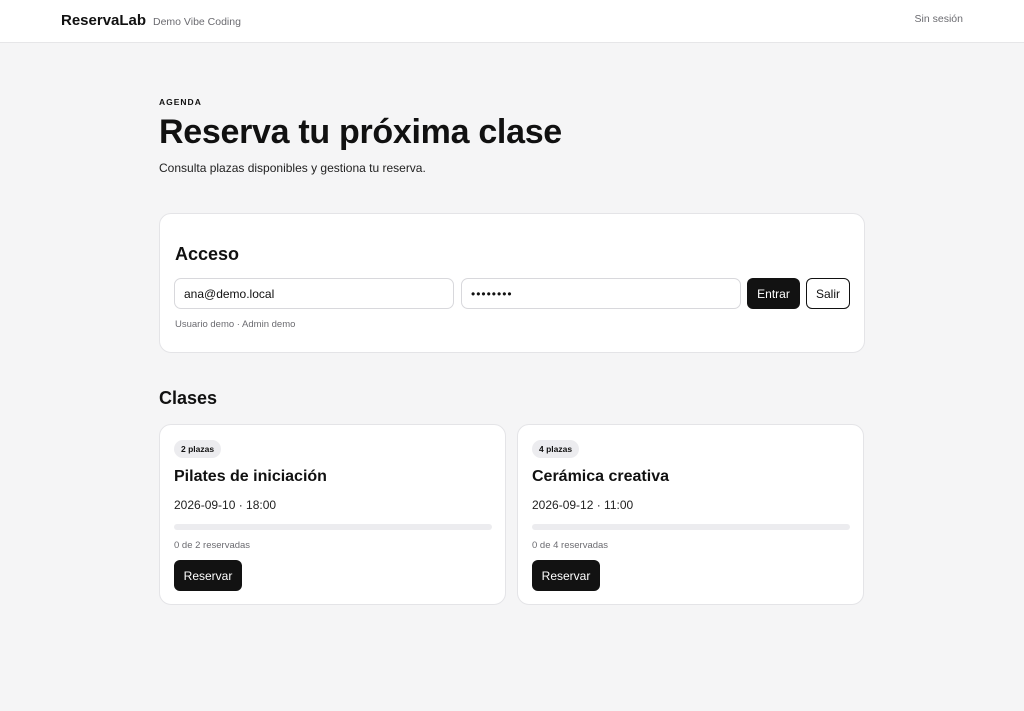 The height and width of the screenshot is (711, 1024). Describe the element at coordinates (583, 505) in the screenshot. I see `class-datetime: 2026-09-12 · 11:00` at that location.